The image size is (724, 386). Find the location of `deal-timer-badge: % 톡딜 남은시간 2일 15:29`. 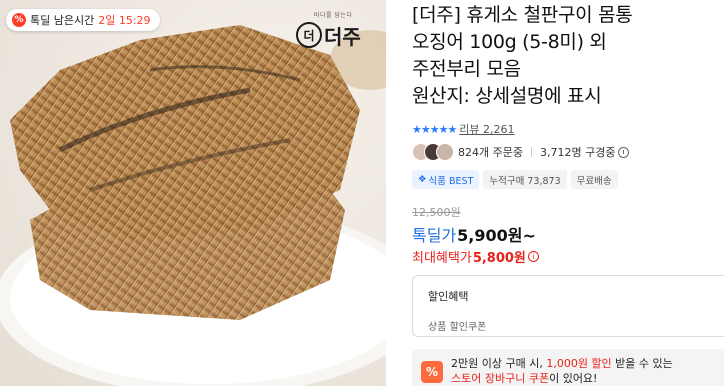

deal-timer-badge: % 톡딜 남은시간 2일 15:29 is located at coordinates (83, 20).